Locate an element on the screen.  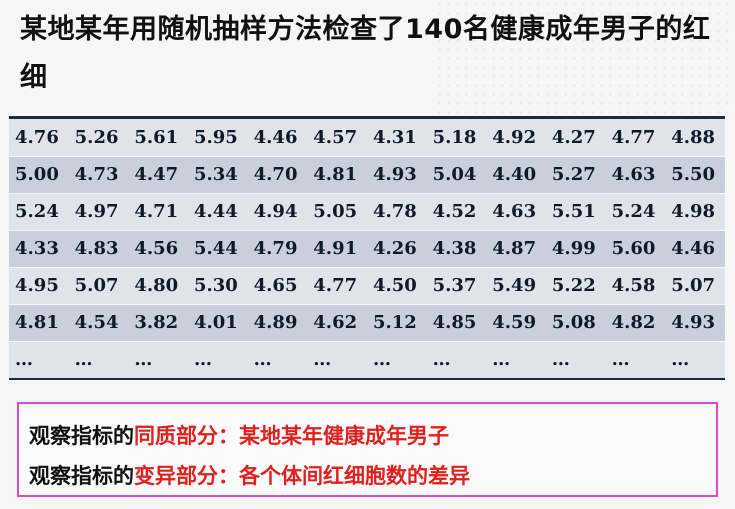
table-cell: 4.71 is located at coordinates (158, 211).